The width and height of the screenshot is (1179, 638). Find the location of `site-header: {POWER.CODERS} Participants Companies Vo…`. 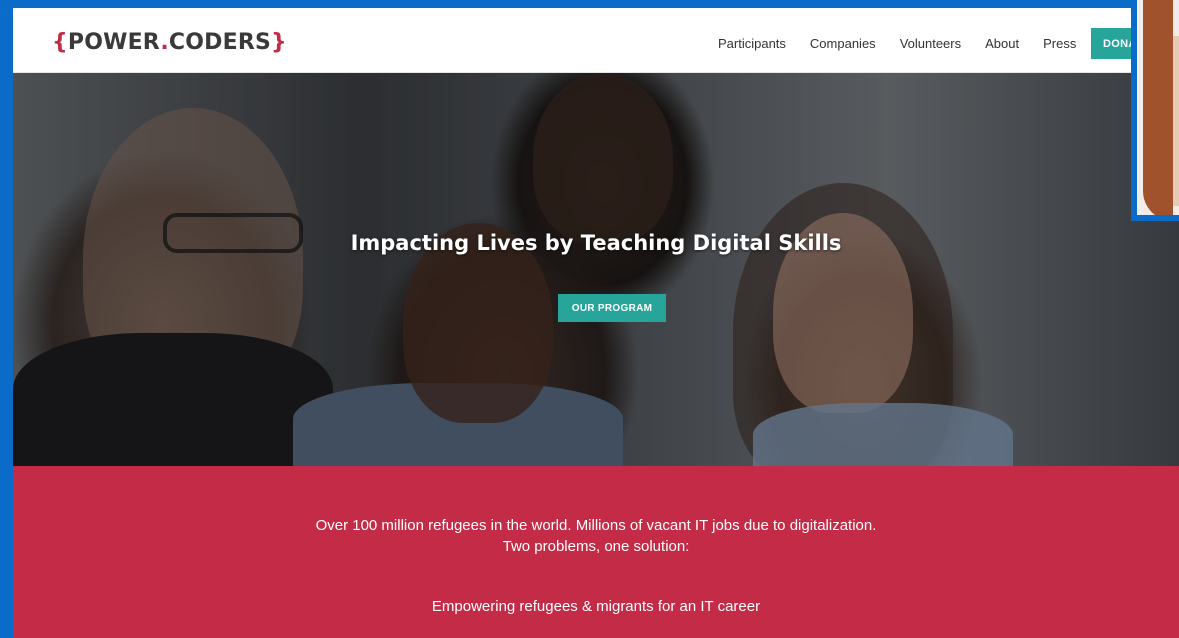

site-header: {POWER.CODERS} Participants Companies Vo… is located at coordinates (593, 40).